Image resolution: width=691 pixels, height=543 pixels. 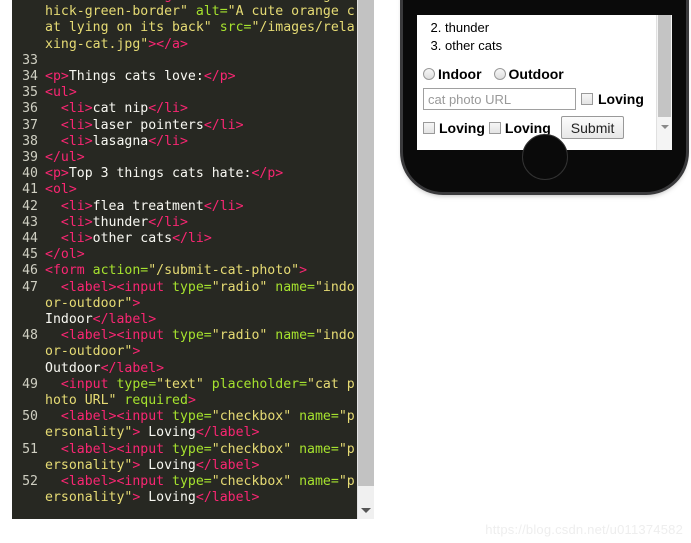 What do you see at coordinates (160, 174) in the screenshot?
I see `code-token: Top 3 things cats hate:` at bounding box center [160, 174].